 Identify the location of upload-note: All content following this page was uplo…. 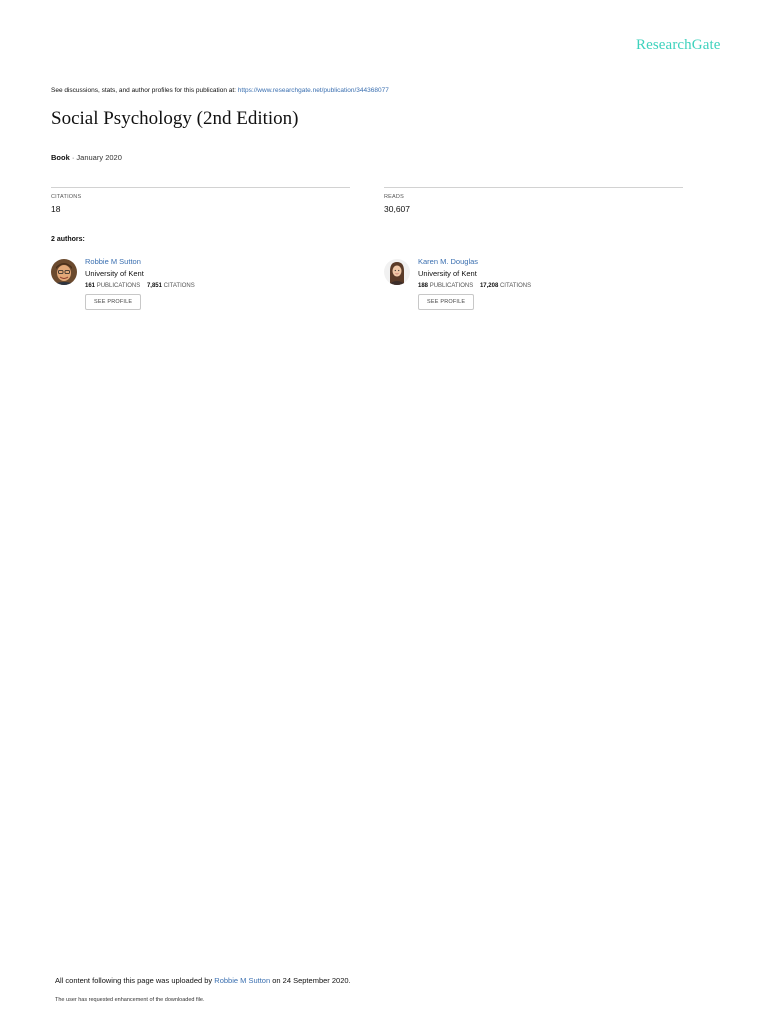
(203, 980).